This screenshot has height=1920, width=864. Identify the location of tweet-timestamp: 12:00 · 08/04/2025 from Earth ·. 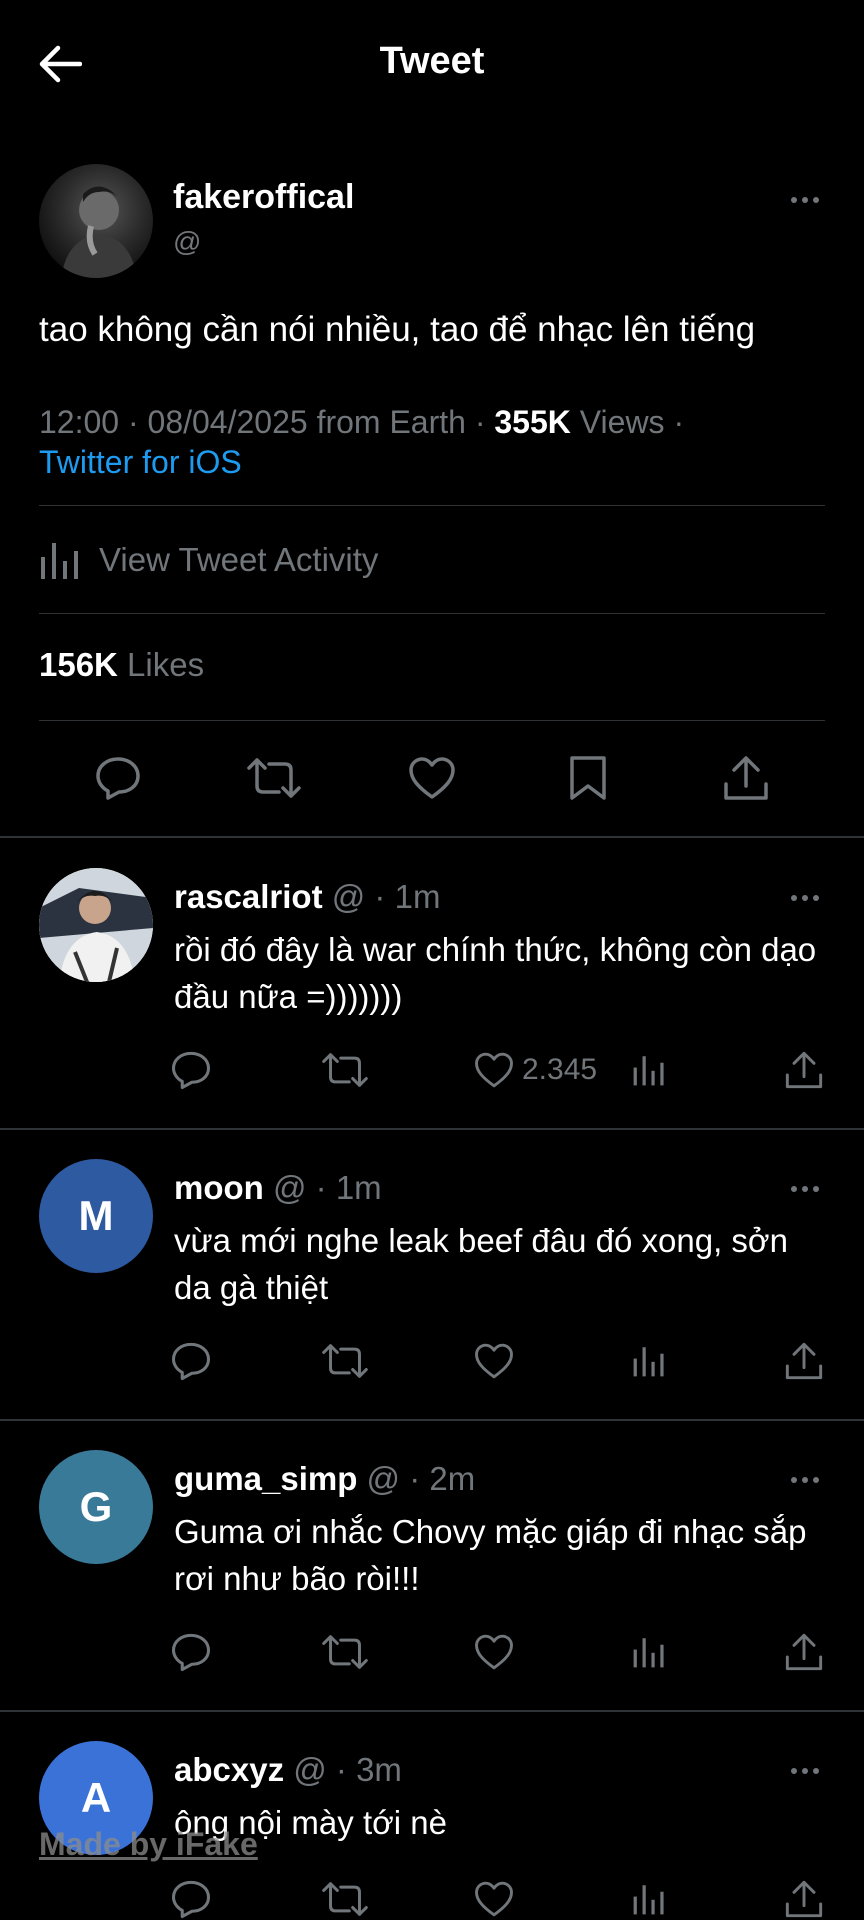
(267, 422).